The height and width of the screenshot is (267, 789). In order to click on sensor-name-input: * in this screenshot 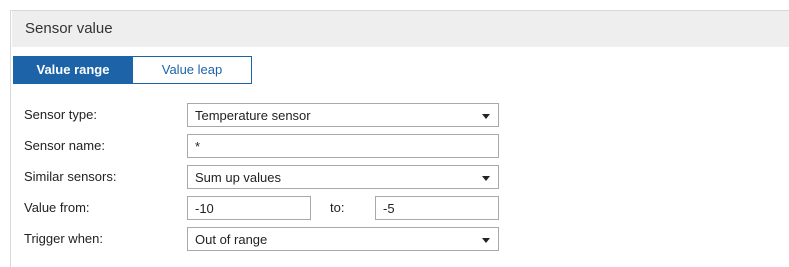, I will do `click(343, 146)`.